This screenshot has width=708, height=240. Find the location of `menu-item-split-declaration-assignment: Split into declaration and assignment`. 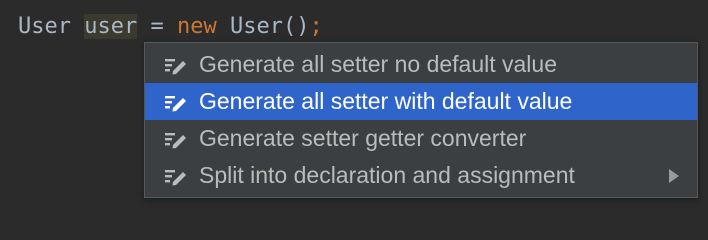

menu-item-split-declaration-assignment: Split into declaration and assignment is located at coordinates (421, 175).